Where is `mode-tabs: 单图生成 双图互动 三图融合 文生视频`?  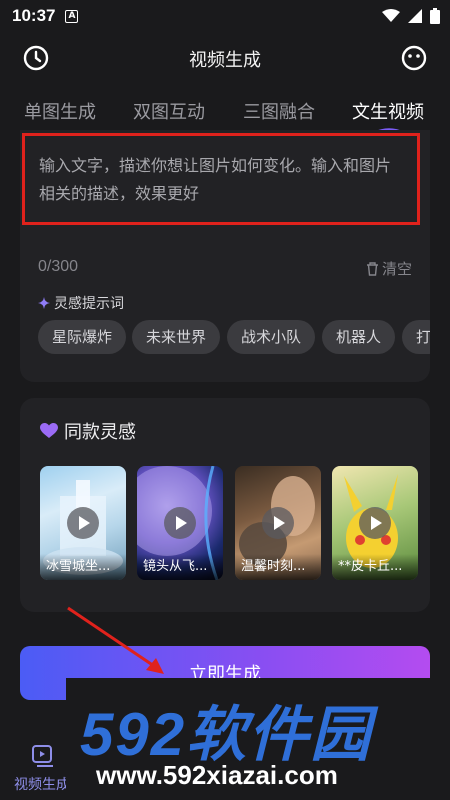
mode-tabs: 单图生成 双图互动 三图融合 文生视频 is located at coordinates (225, 112).